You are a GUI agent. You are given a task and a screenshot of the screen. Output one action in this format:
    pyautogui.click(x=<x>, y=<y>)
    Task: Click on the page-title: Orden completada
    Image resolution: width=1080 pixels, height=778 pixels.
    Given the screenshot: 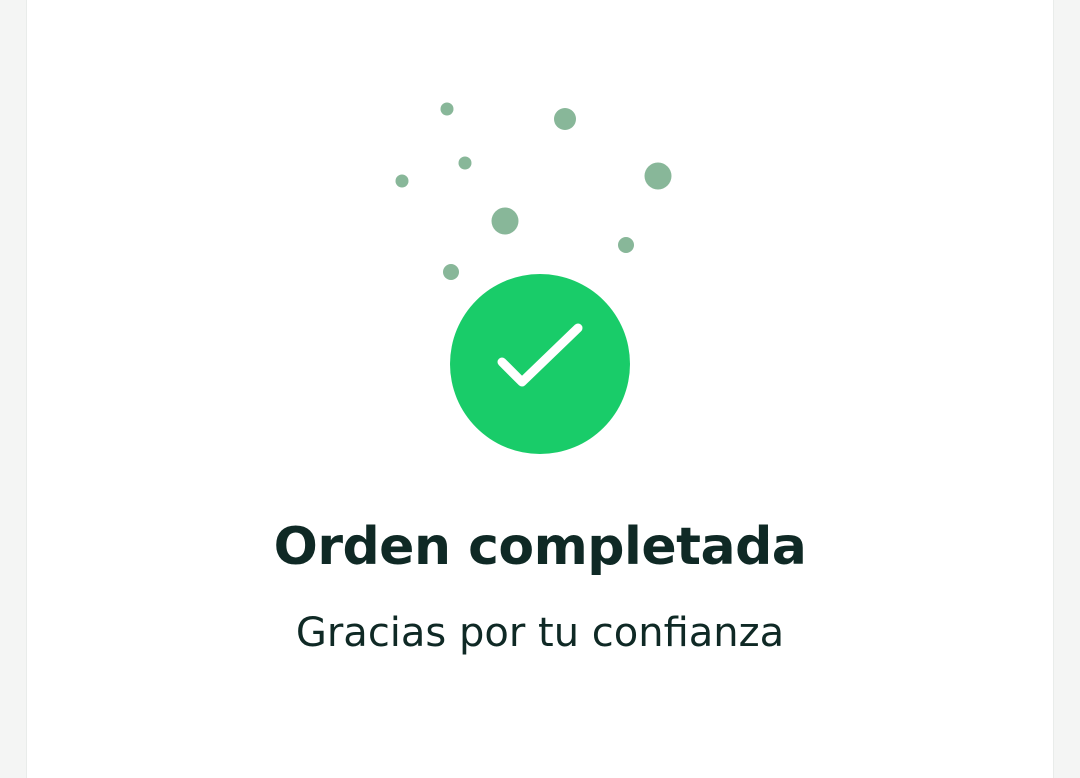 What is the action you would take?
    pyautogui.click(x=540, y=547)
    